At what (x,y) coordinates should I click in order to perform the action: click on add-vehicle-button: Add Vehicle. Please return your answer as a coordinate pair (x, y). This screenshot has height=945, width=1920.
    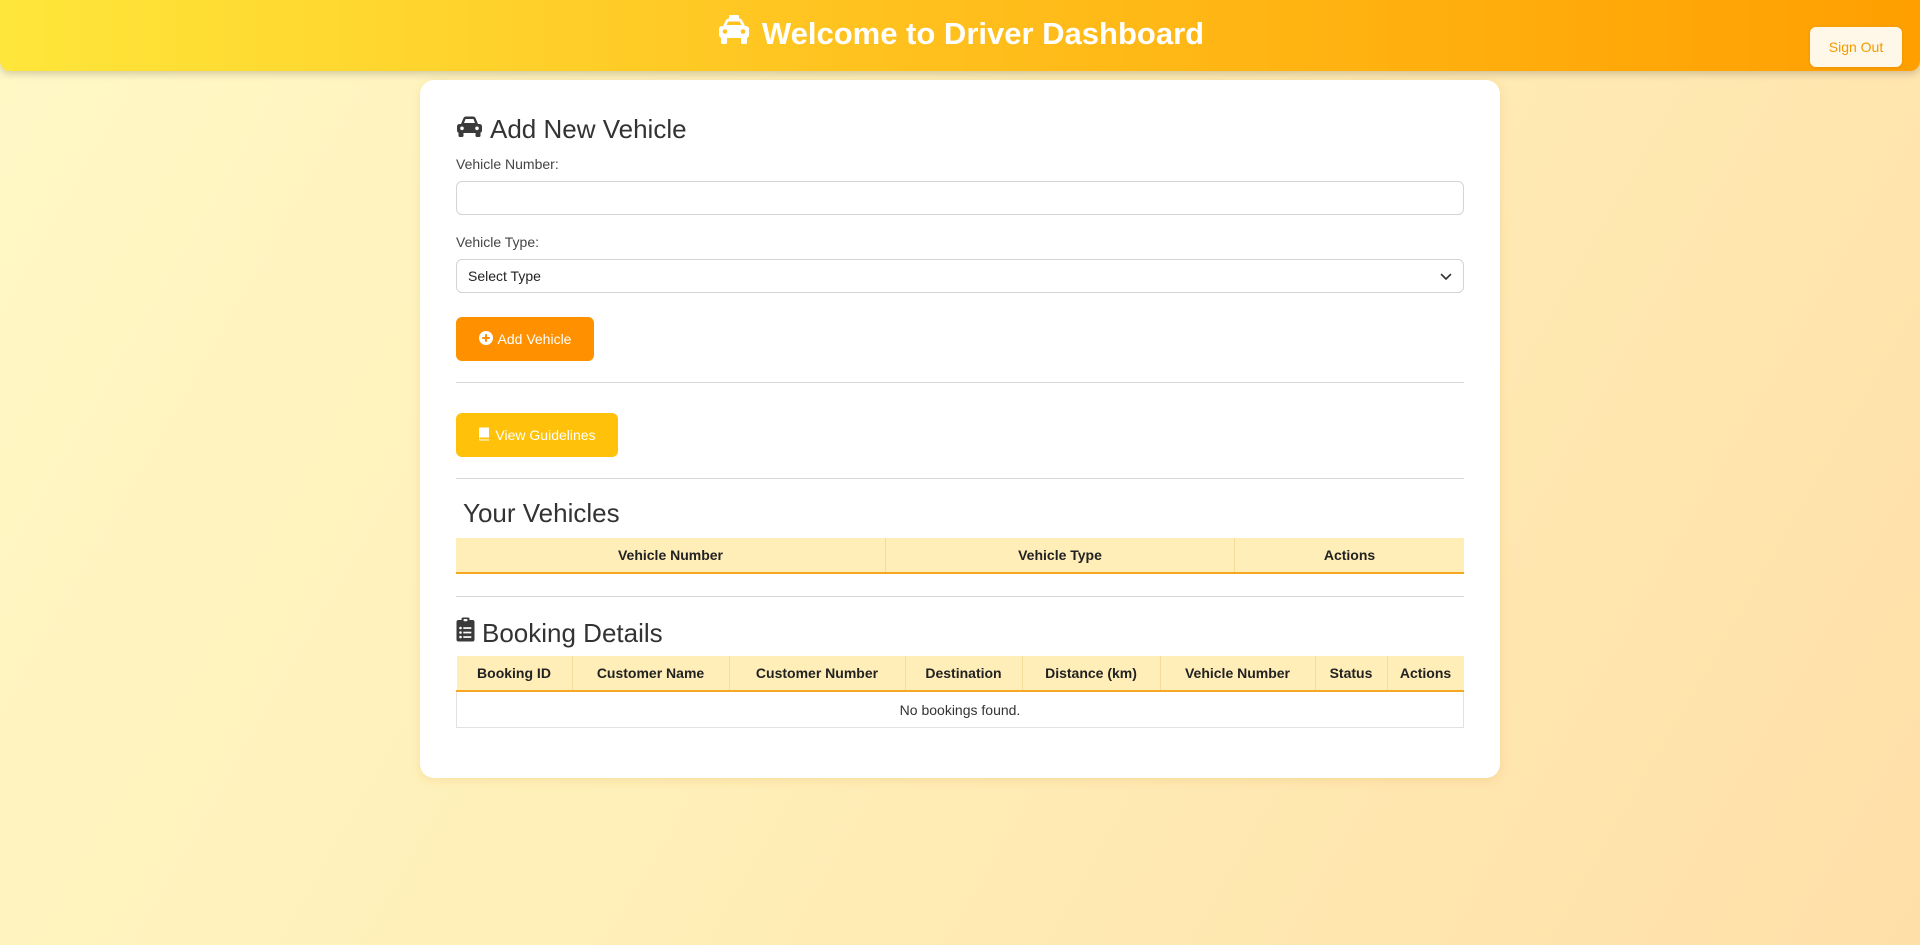
    Looking at the image, I should click on (525, 339).